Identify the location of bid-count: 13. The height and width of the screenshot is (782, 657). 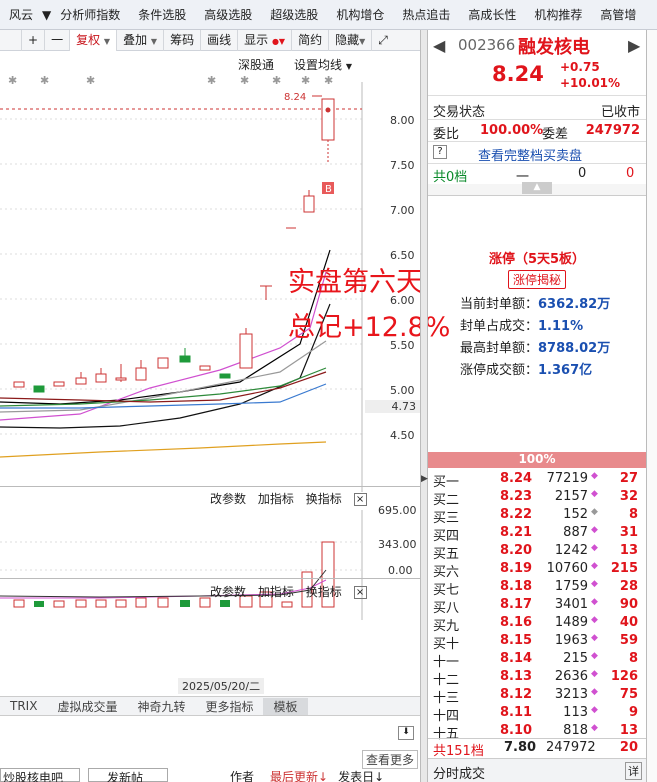
(628, 550).